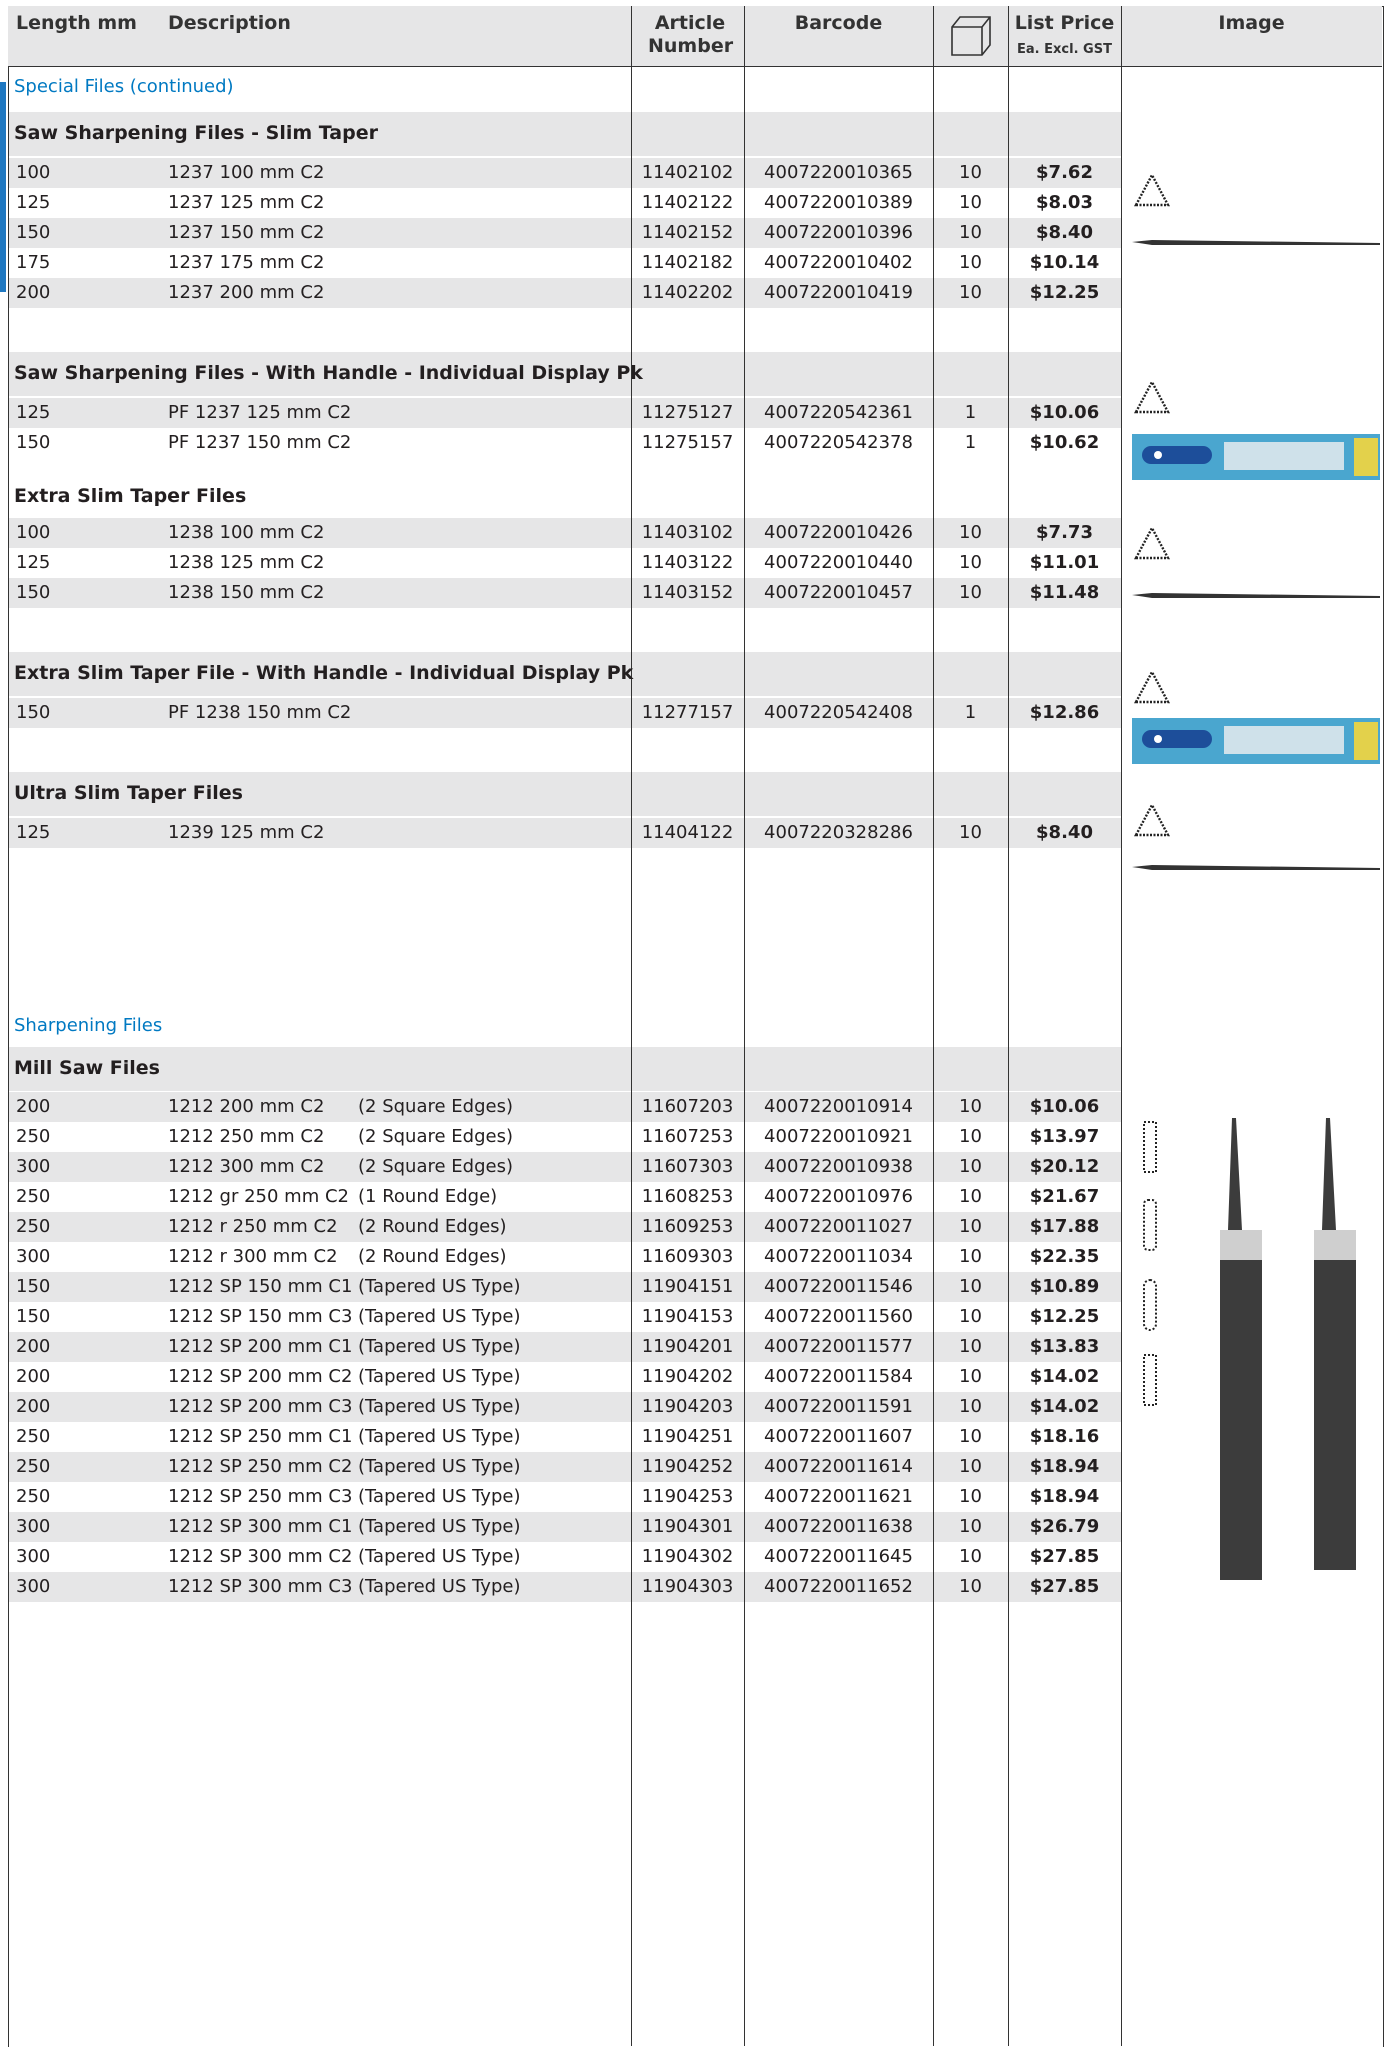 The height and width of the screenshot is (2047, 1389). I want to click on file-extra-slim-image, so click(1256, 561).